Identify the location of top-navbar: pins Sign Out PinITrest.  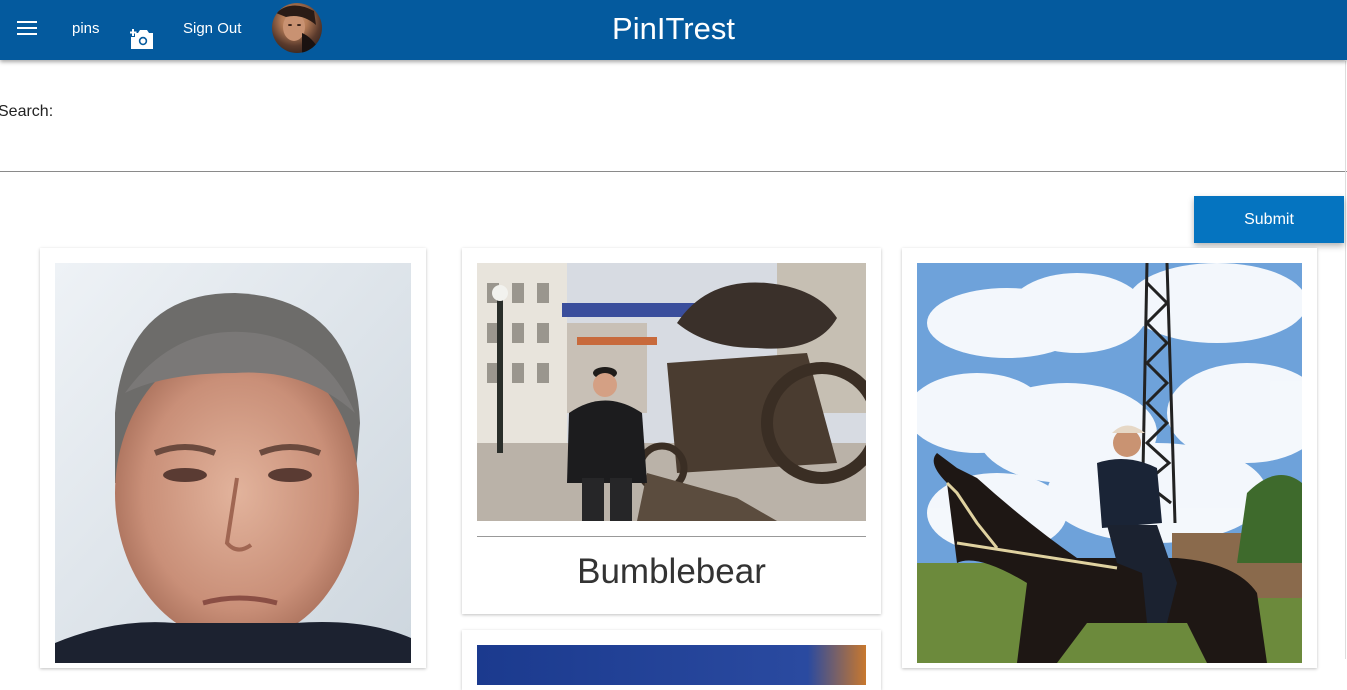
(673, 30).